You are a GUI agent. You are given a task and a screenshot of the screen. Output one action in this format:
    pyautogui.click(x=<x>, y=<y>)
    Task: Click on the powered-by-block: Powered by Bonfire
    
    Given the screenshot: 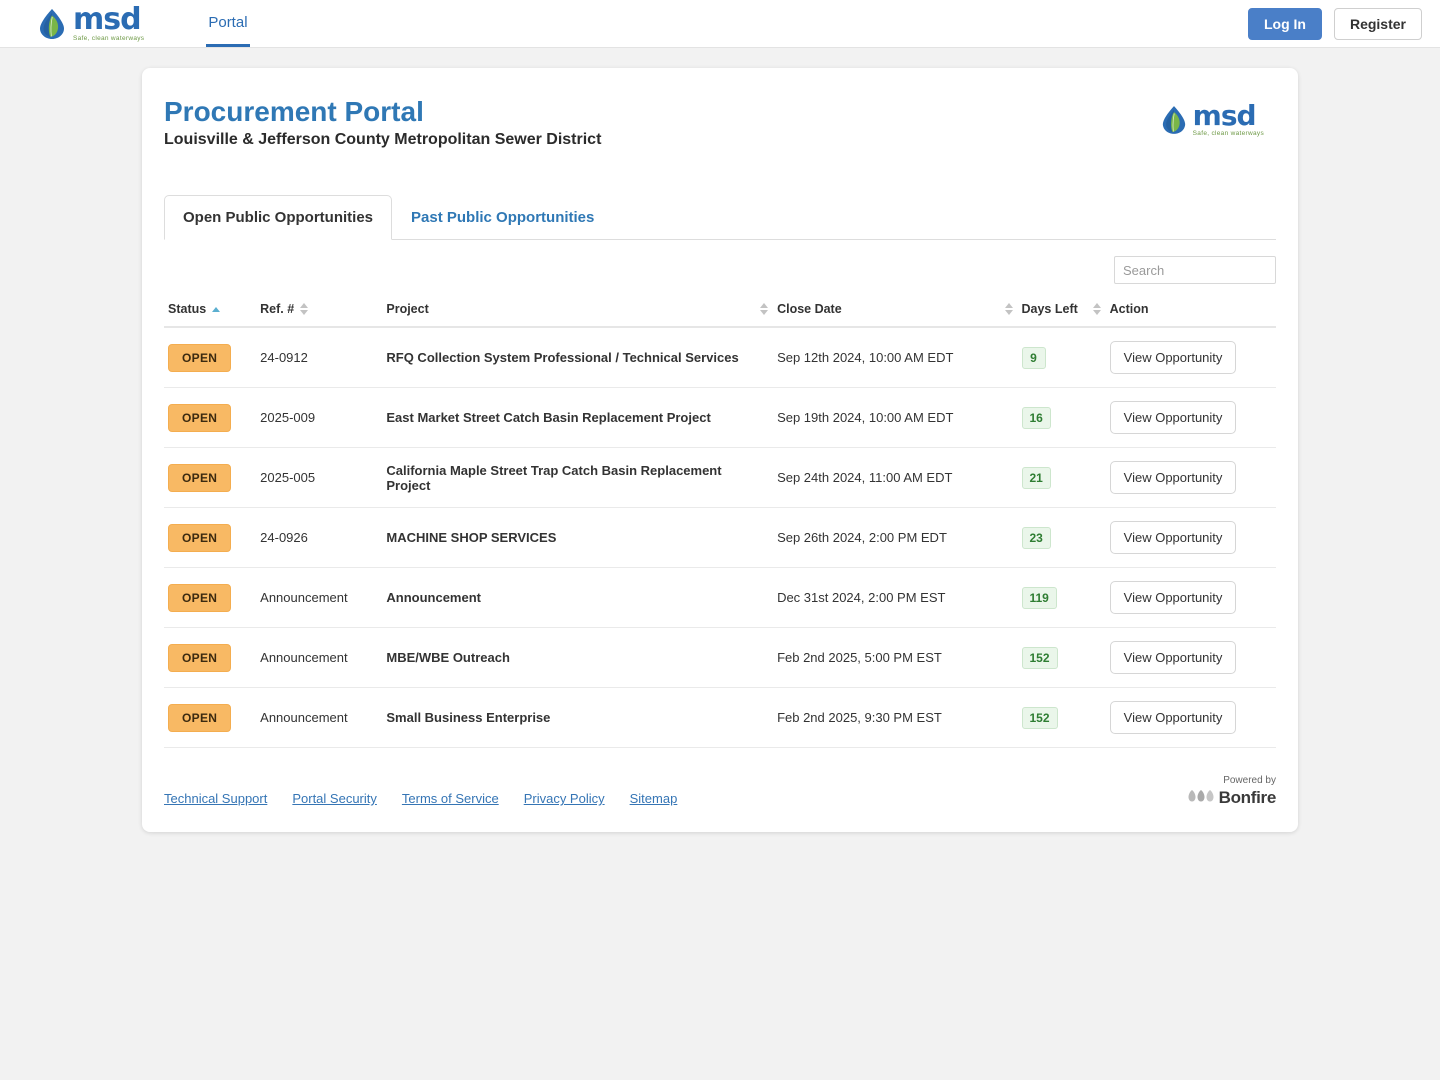 What is the action you would take?
    pyautogui.click(x=1232, y=791)
    